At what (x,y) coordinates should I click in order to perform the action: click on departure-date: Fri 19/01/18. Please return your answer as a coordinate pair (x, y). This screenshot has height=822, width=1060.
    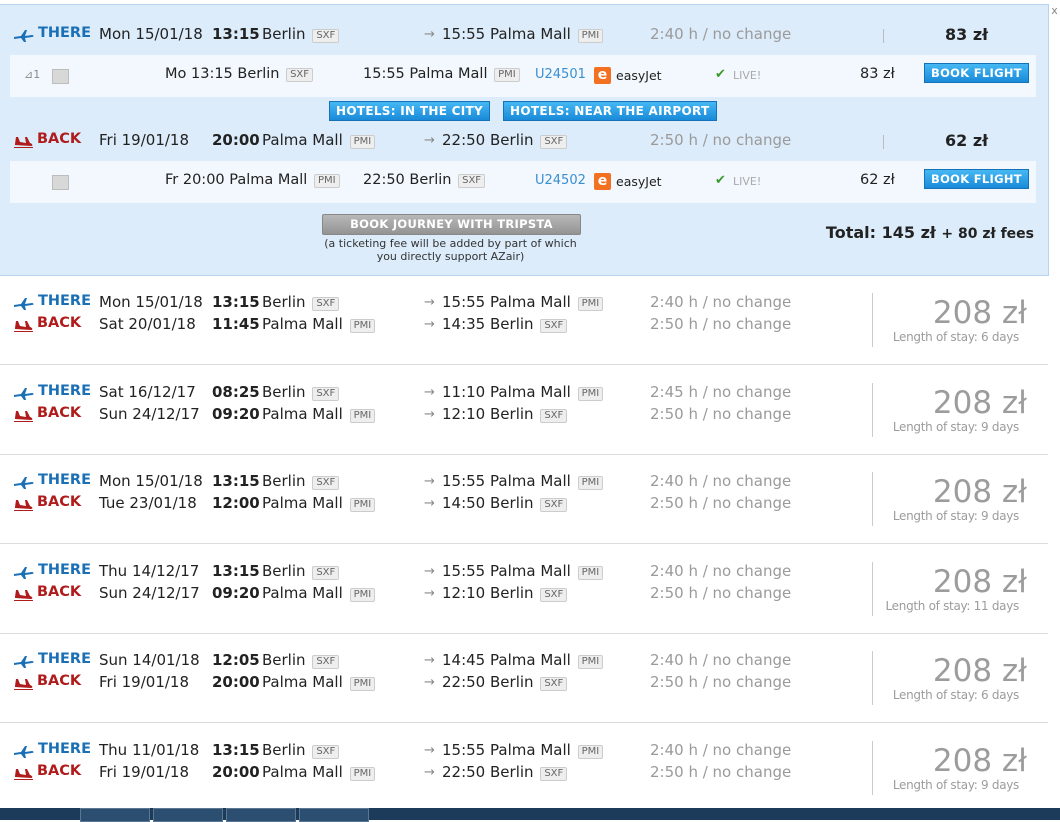
    Looking at the image, I should click on (144, 772).